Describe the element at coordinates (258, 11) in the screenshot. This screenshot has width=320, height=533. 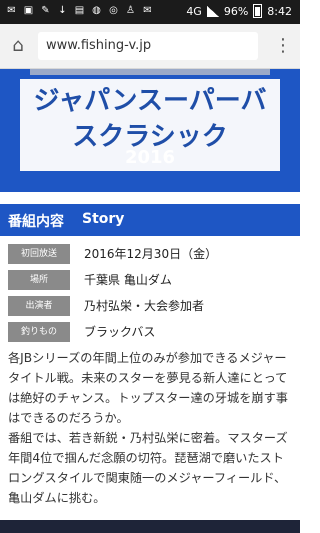
I see `battery-icon` at that location.